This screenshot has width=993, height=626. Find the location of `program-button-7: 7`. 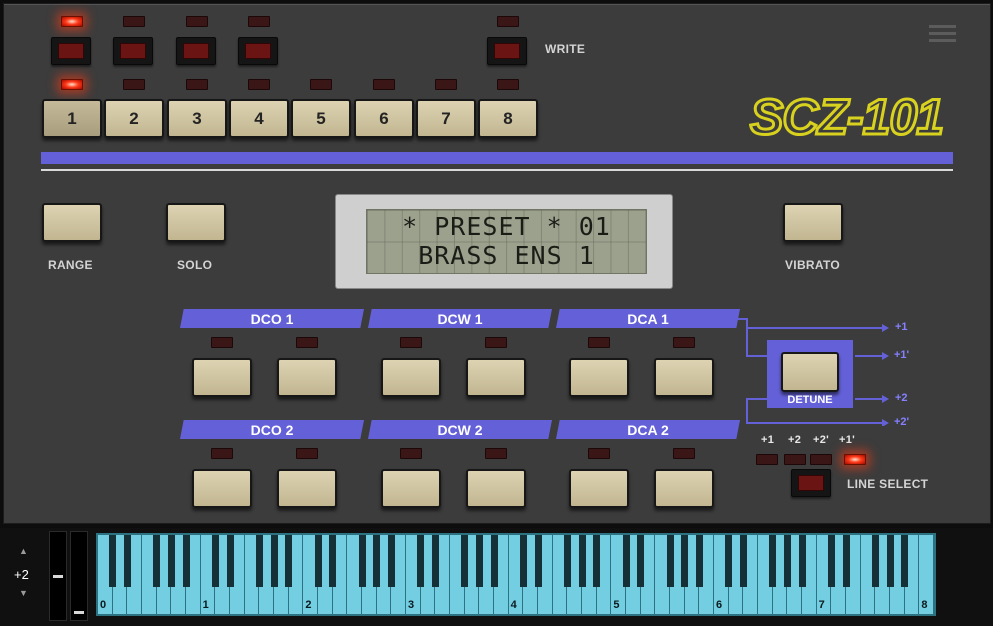

program-button-7: 7 is located at coordinates (446, 118).